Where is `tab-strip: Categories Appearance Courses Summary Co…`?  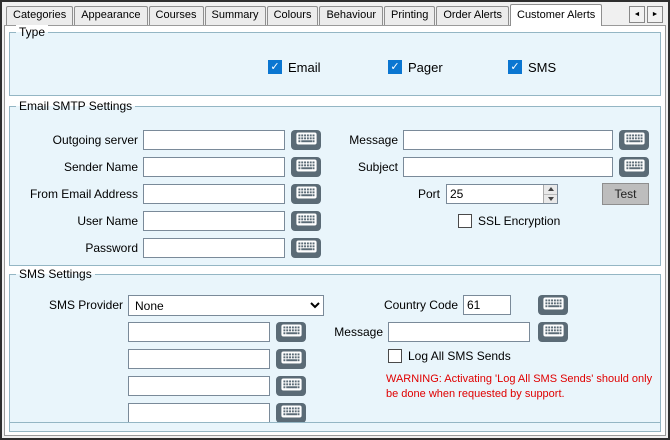
tab-strip: Categories Appearance Courses Summary Co… is located at coordinates (316, 15).